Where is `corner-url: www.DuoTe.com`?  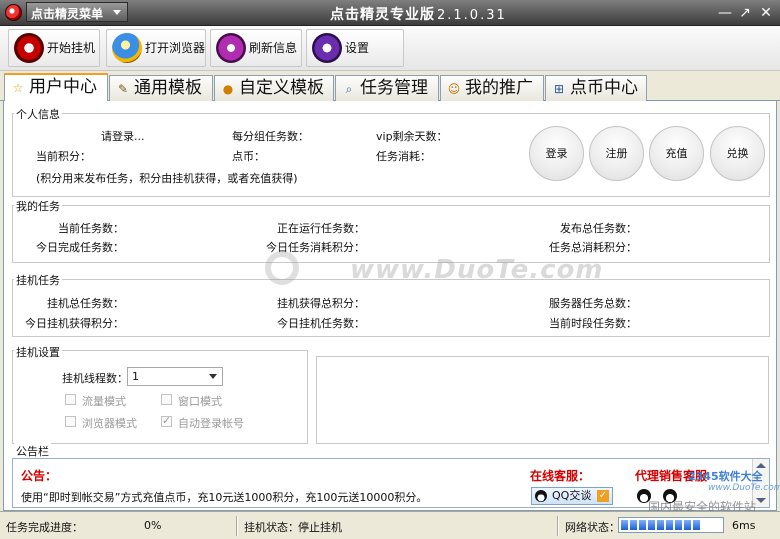
corner-url: www.DuoTe.com is located at coordinates (744, 488).